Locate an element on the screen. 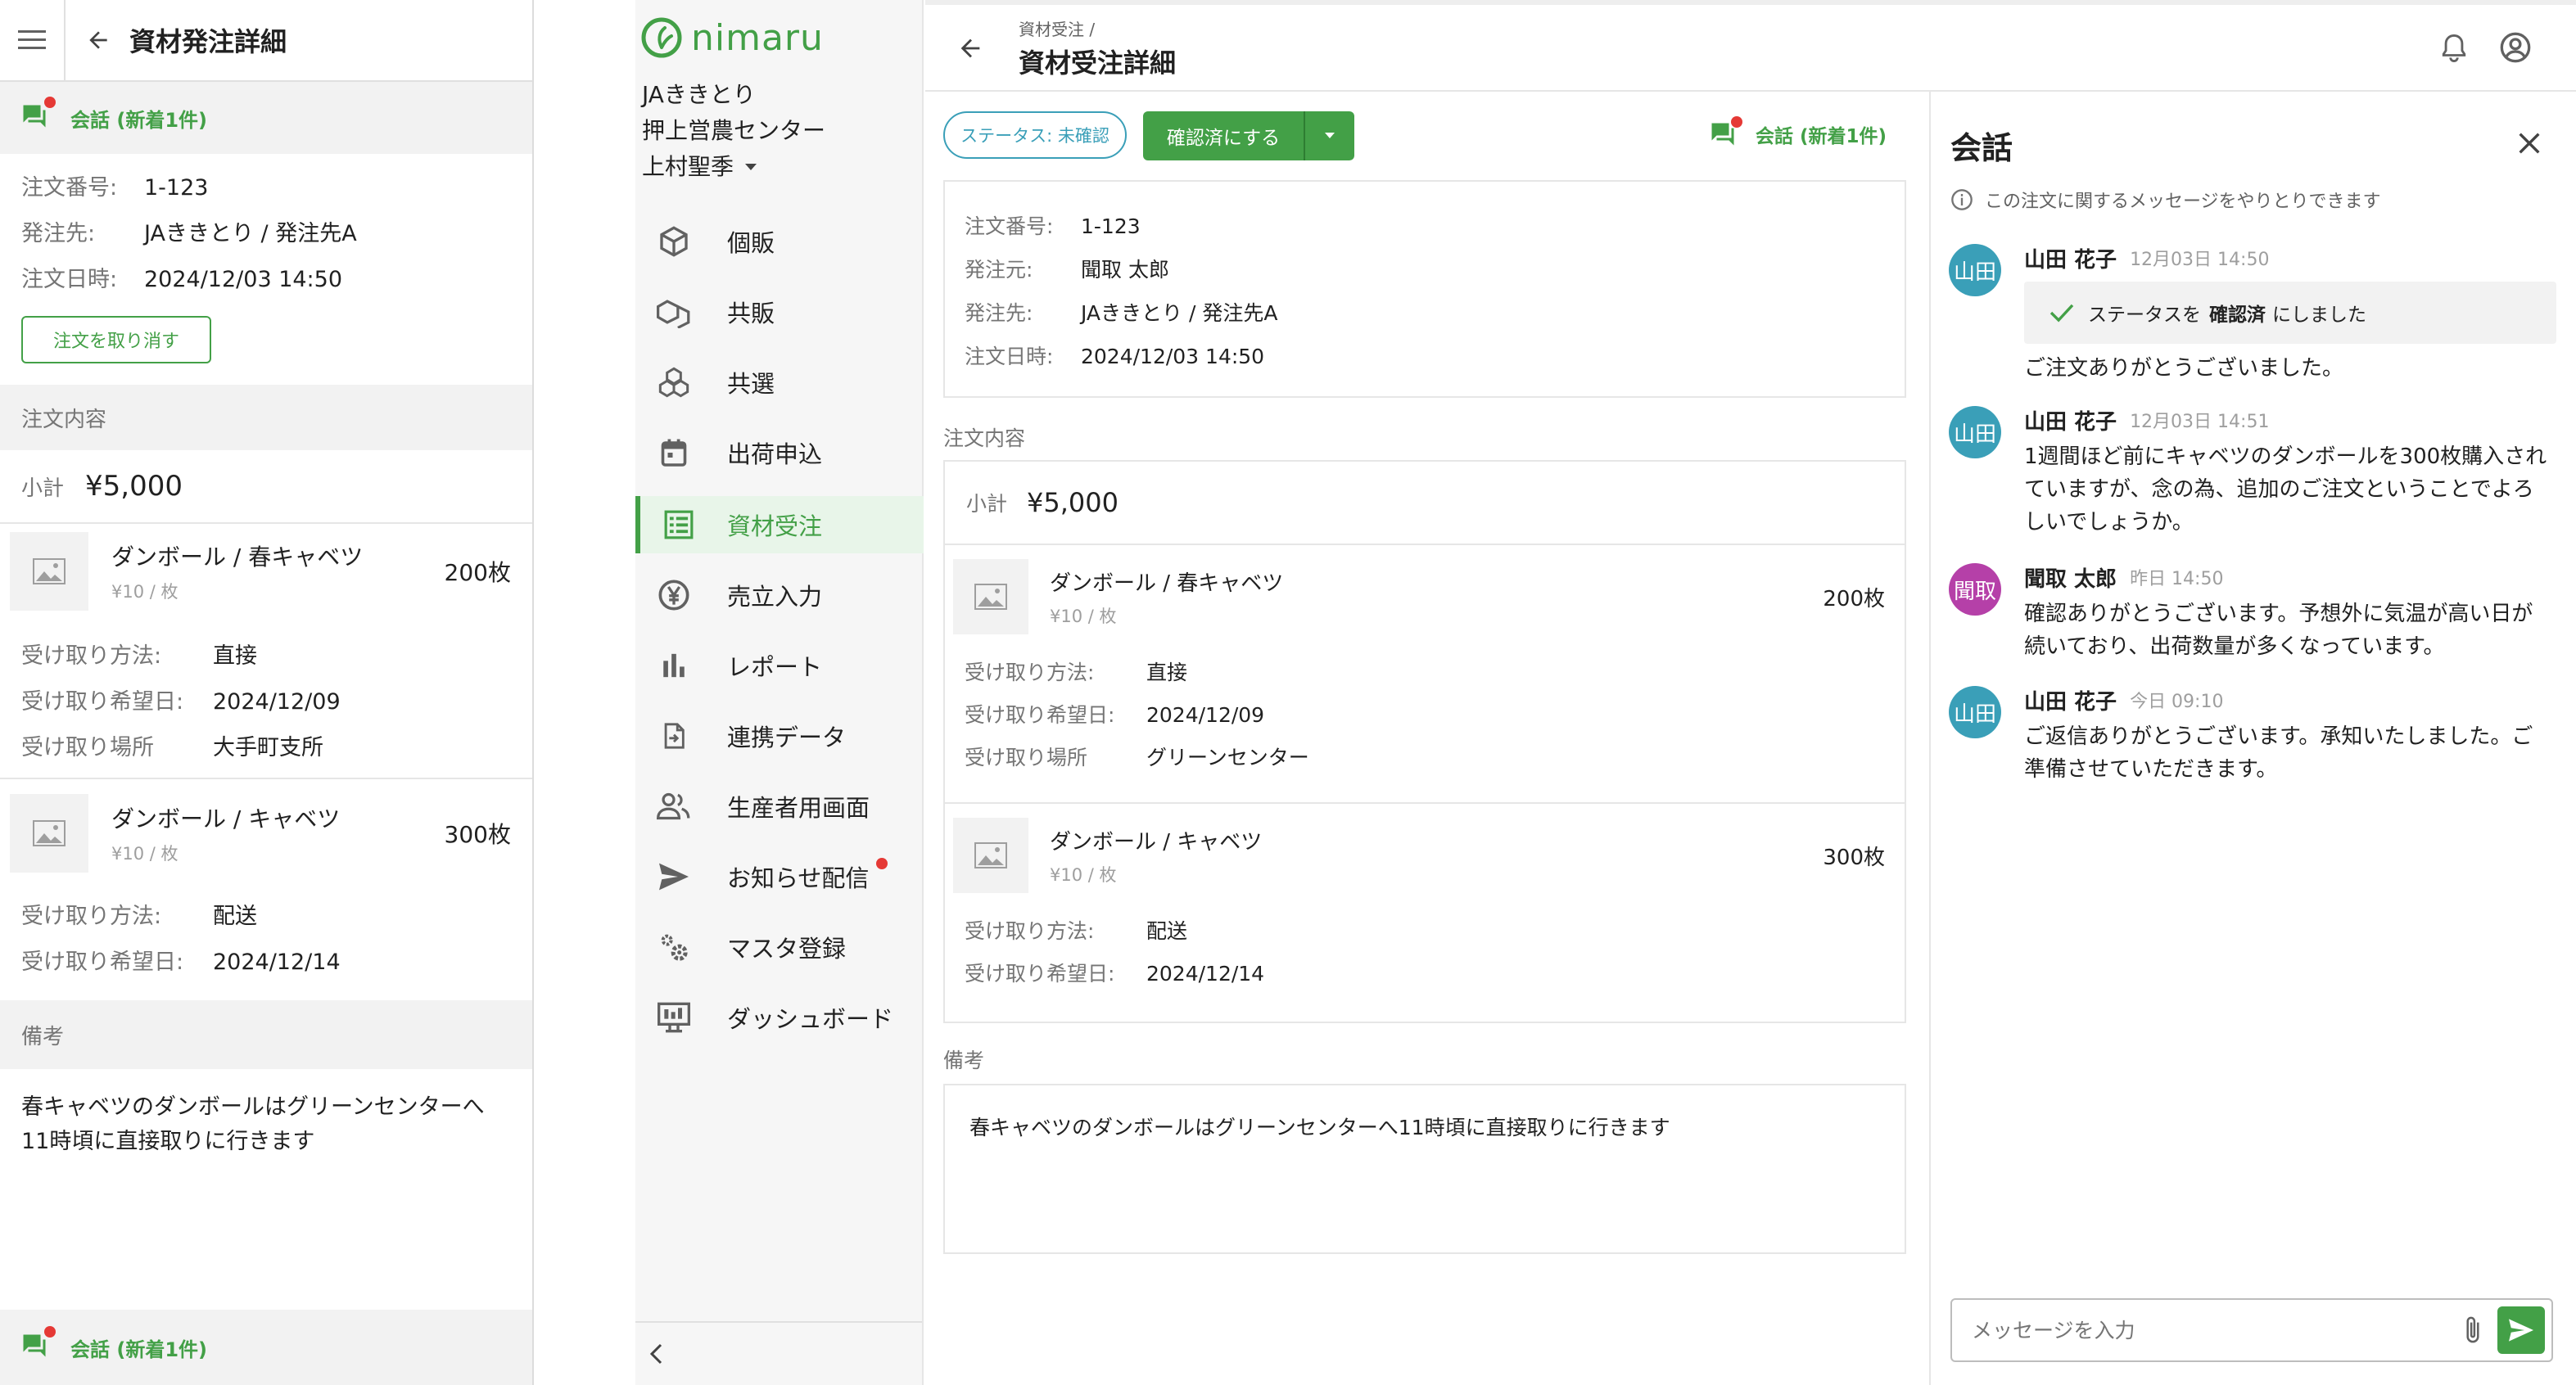 The width and height of the screenshot is (2576, 1385). subtotal-value: ¥5,000 is located at coordinates (1073, 502).